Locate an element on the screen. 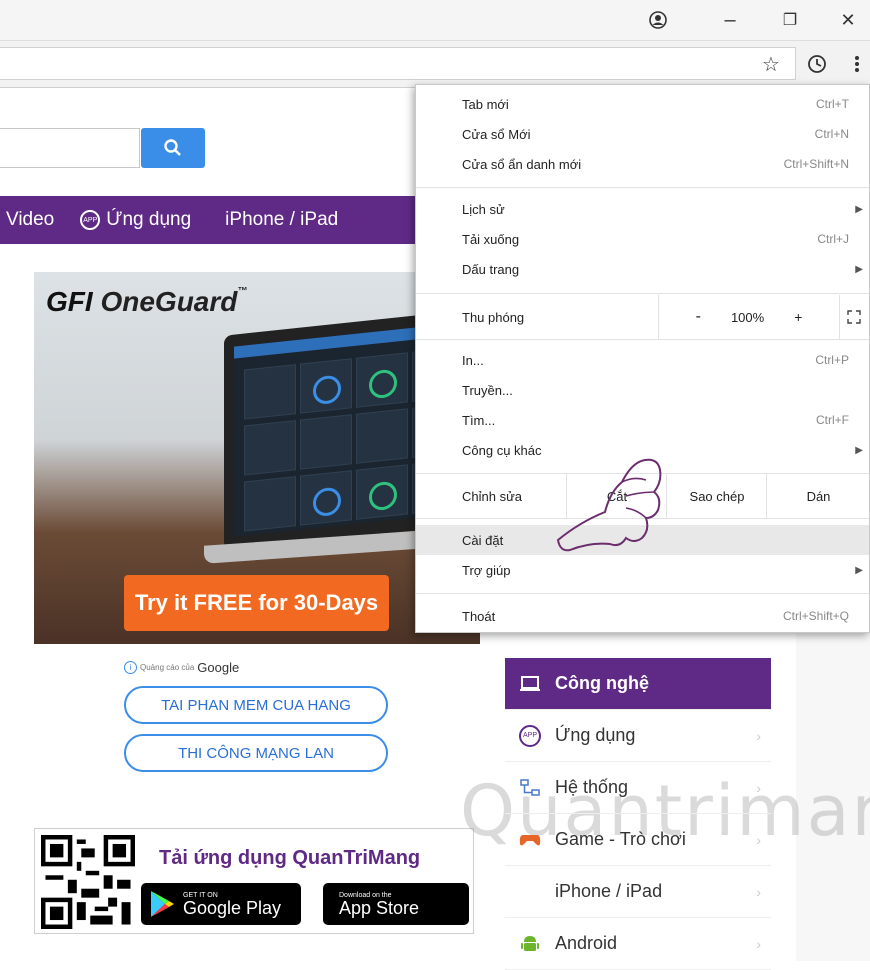  address-bar: ☆ is located at coordinates (398, 63).